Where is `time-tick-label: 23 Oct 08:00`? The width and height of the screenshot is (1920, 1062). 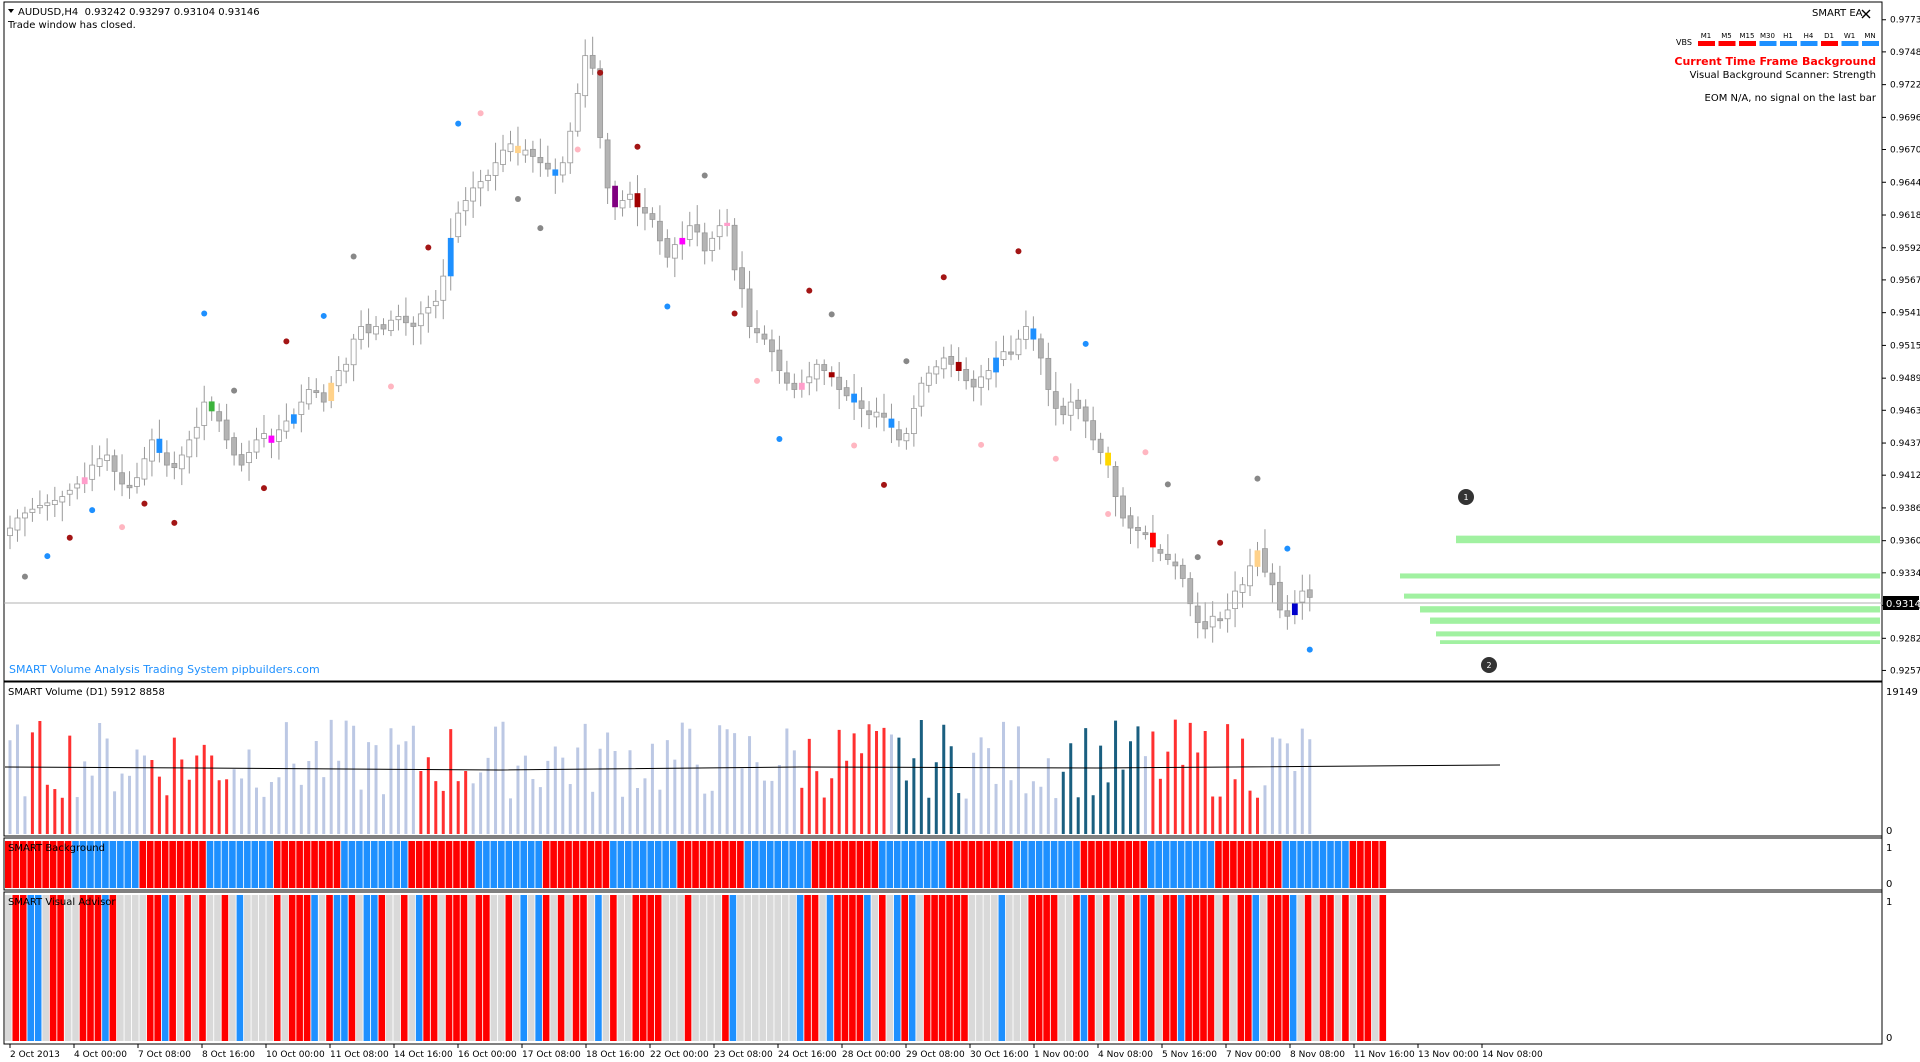 time-tick-label: 23 Oct 08:00 is located at coordinates (743, 1055).